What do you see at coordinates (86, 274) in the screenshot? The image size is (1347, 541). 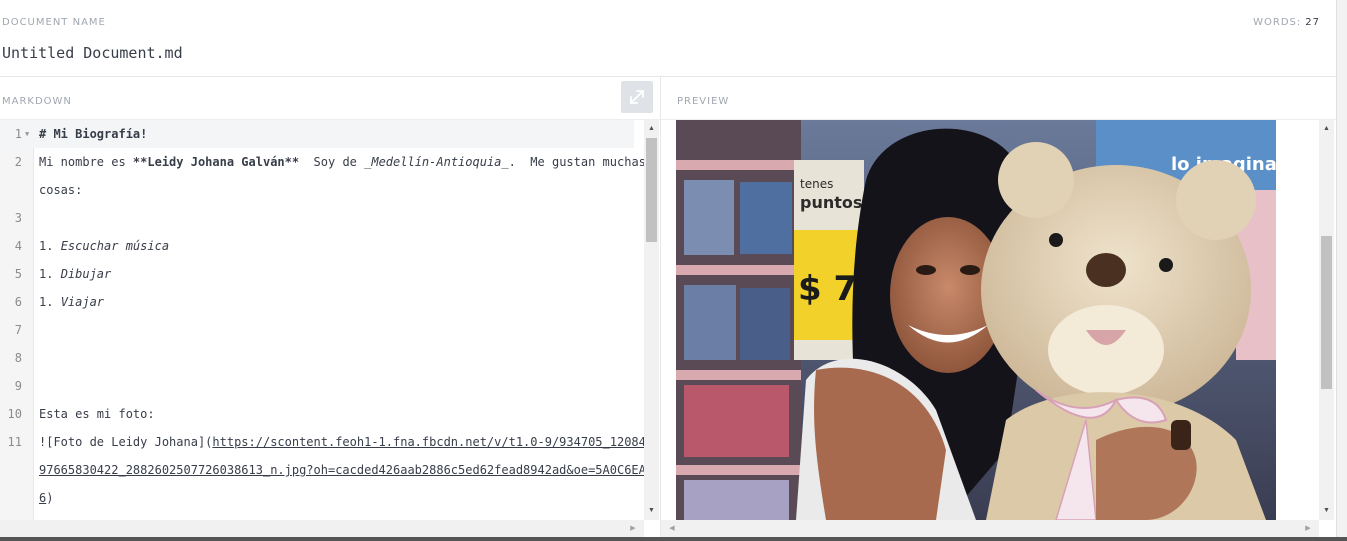 I see `italic-text: Dibujar` at bounding box center [86, 274].